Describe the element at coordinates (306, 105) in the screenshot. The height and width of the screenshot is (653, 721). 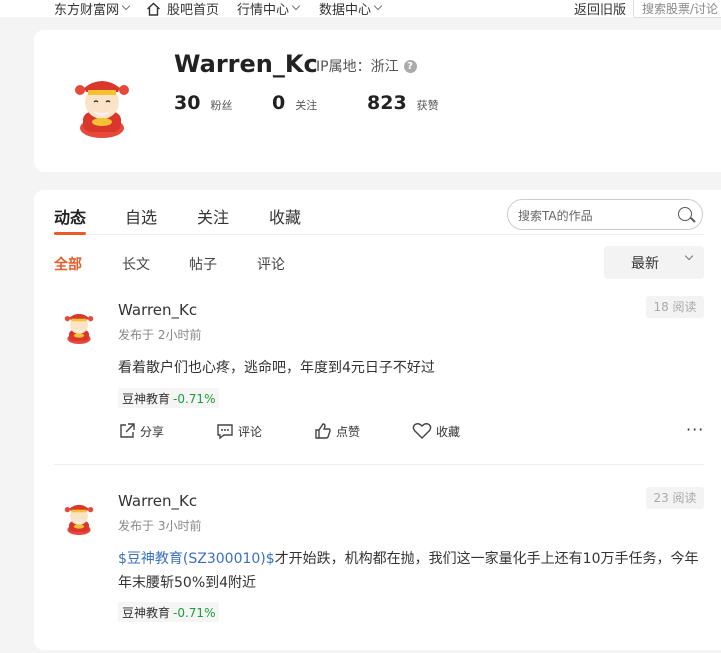
I see `stat-following-label: 关注` at that location.